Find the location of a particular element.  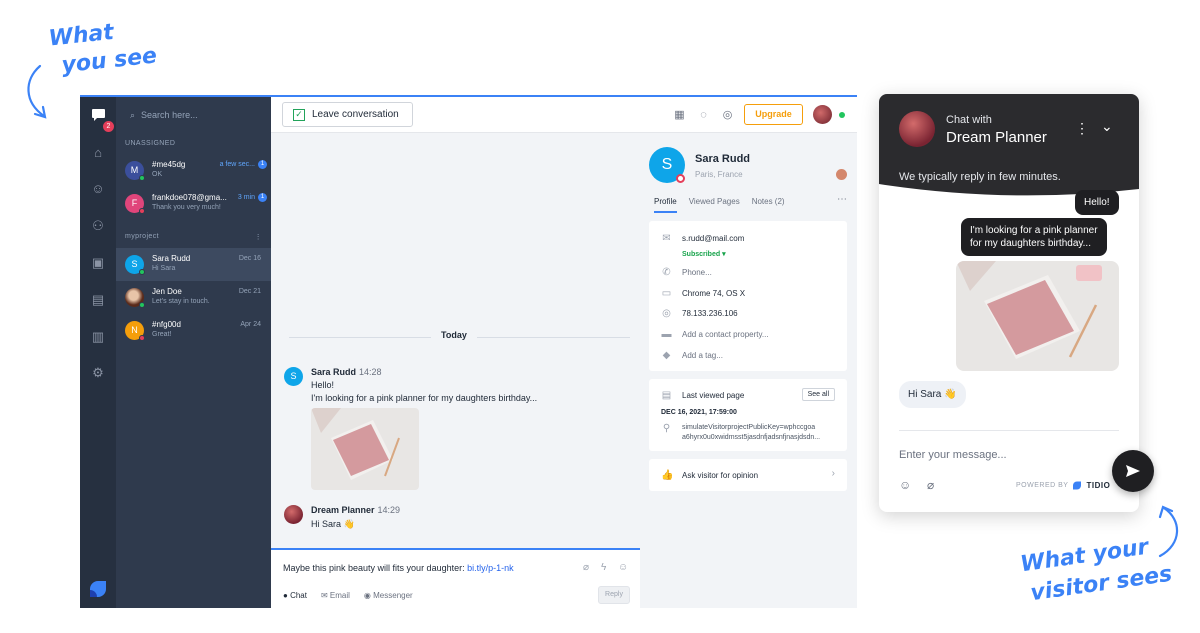

send-icon is located at coordinates (1133, 470).